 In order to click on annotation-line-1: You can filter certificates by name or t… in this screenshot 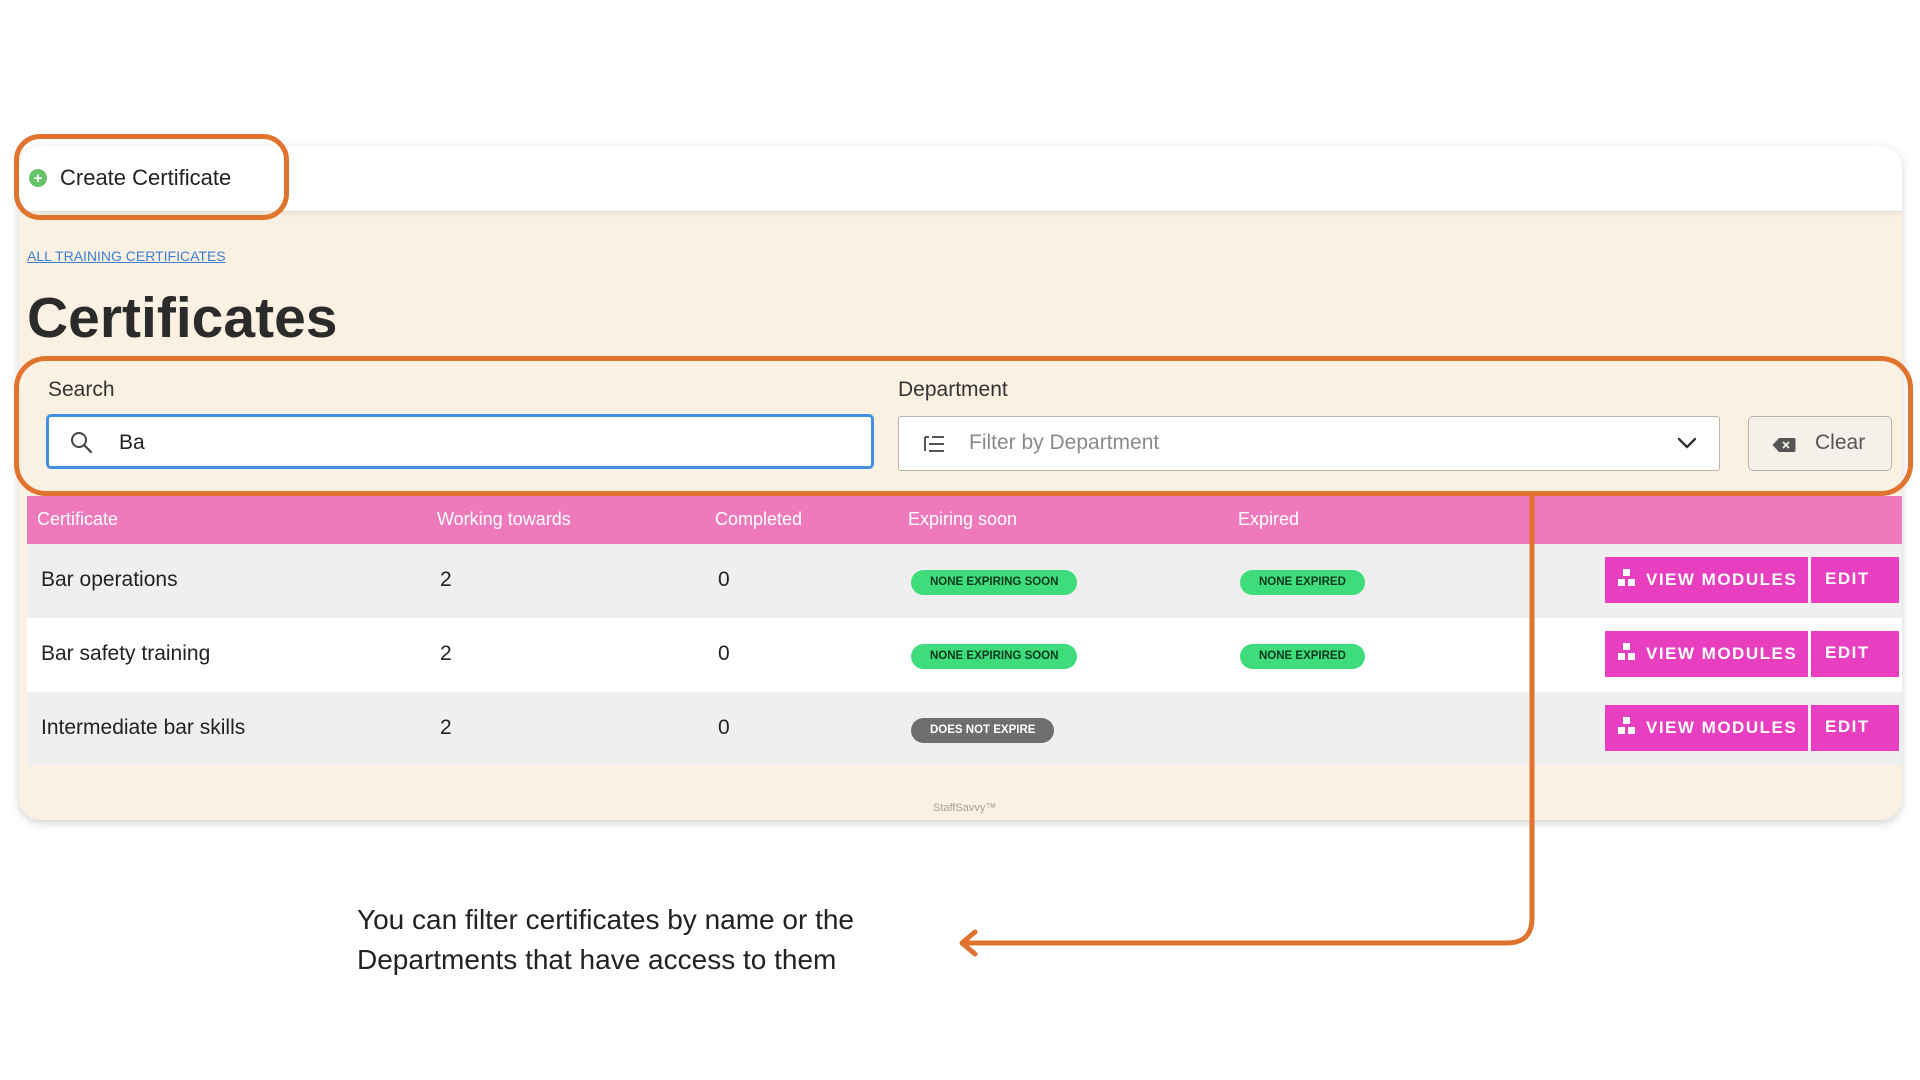, I will do `click(605, 919)`.